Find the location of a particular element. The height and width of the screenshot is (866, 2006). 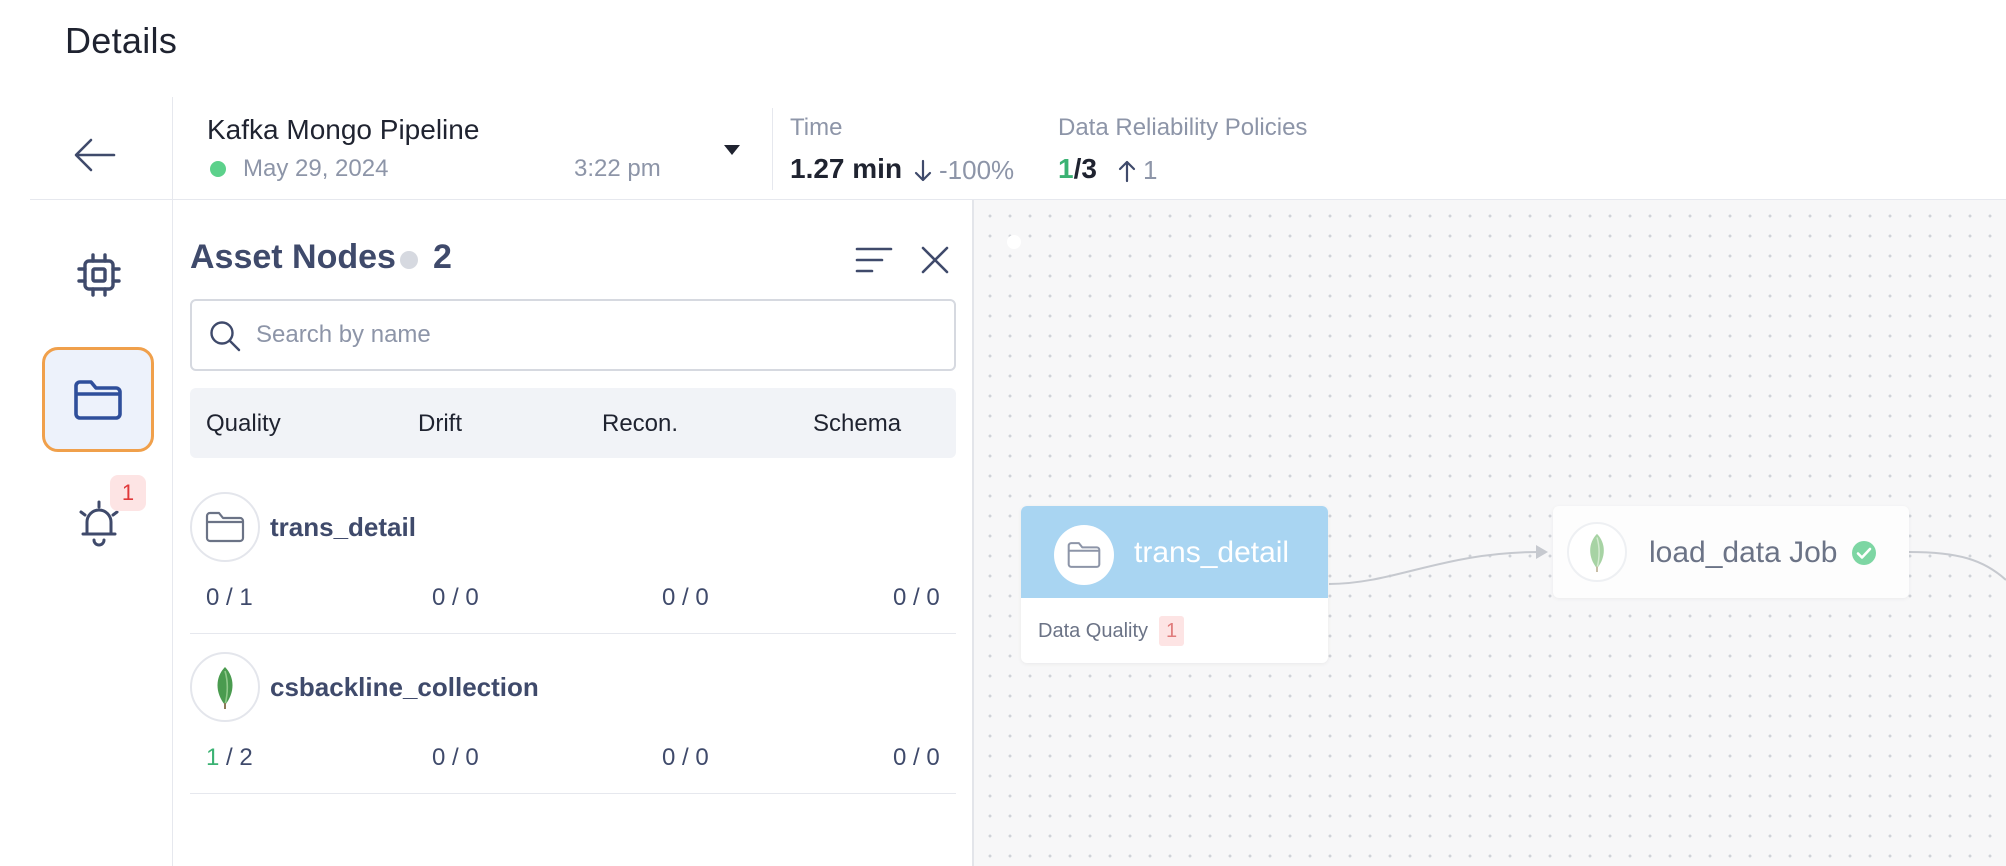

arrow-left-icon is located at coordinates (95, 155).